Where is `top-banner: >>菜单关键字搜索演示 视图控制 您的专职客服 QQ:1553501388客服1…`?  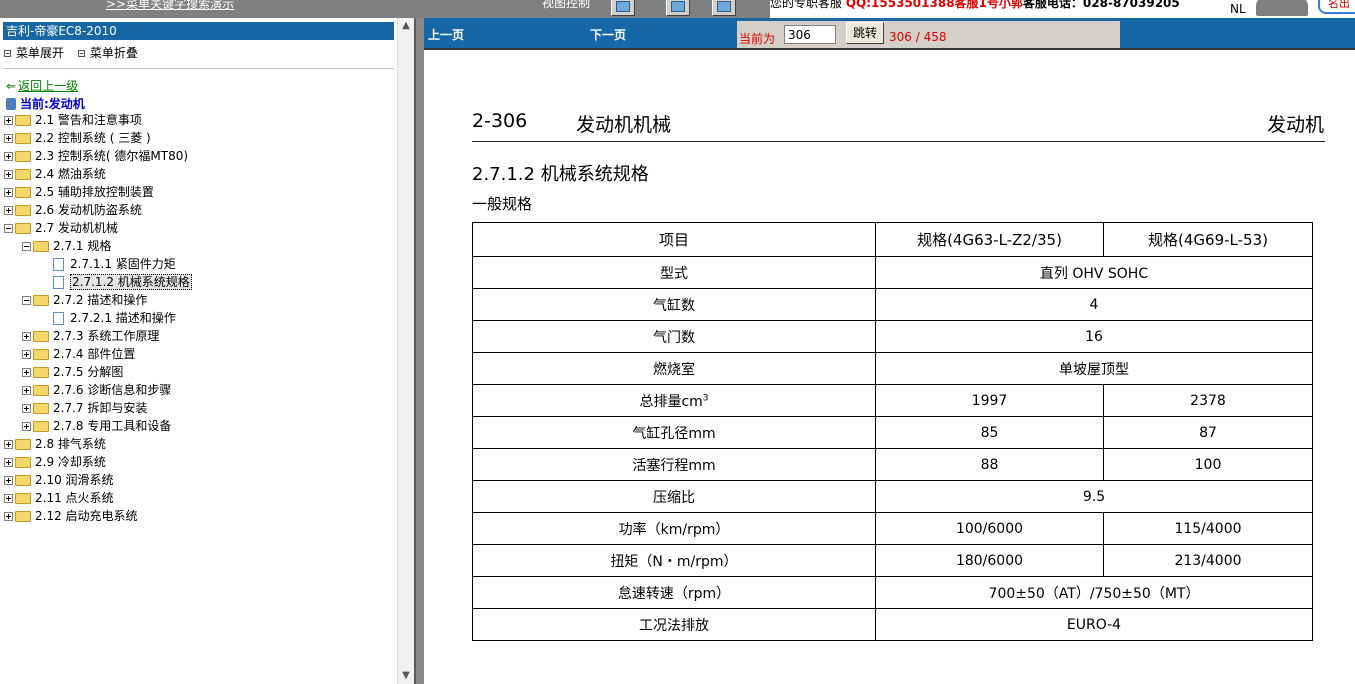
top-banner: >>菜单关键字搜索演示 视图控制 您的专职客服 QQ:1553501388客服1… is located at coordinates (677, 9).